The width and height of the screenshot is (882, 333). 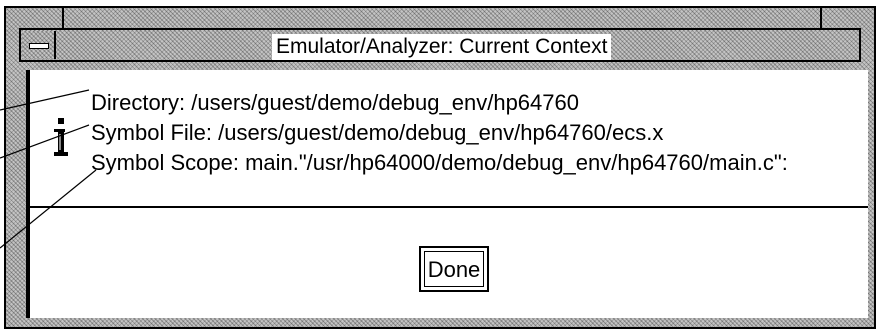 What do you see at coordinates (45, 141) in the screenshot?
I see `callout-line-symbol-file` at bounding box center [45, 141].